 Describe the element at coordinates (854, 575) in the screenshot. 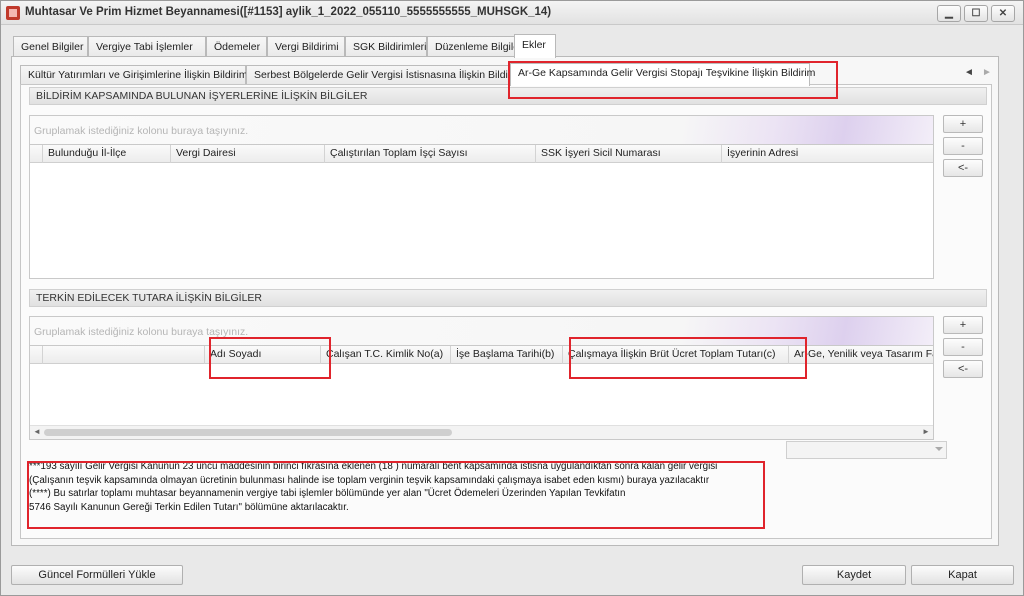

I see `save-button: Kaydet` at that location.